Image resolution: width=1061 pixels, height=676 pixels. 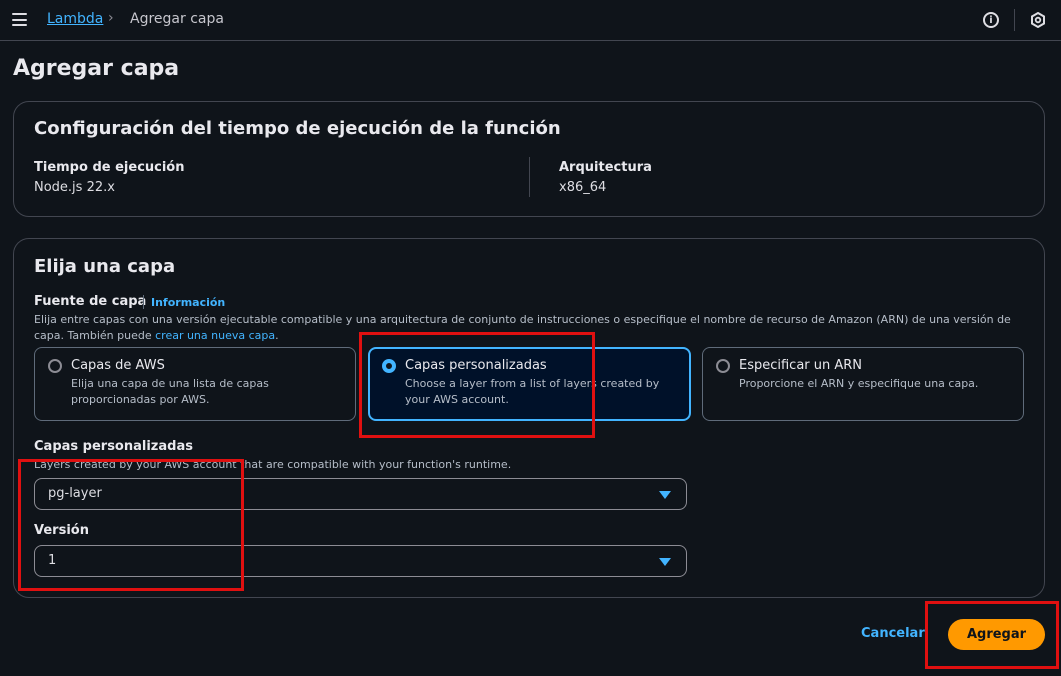 What do you see at coordinates (19, 19) in the screenshot?
I see `menu-icon` at bounding box center [19, 19].